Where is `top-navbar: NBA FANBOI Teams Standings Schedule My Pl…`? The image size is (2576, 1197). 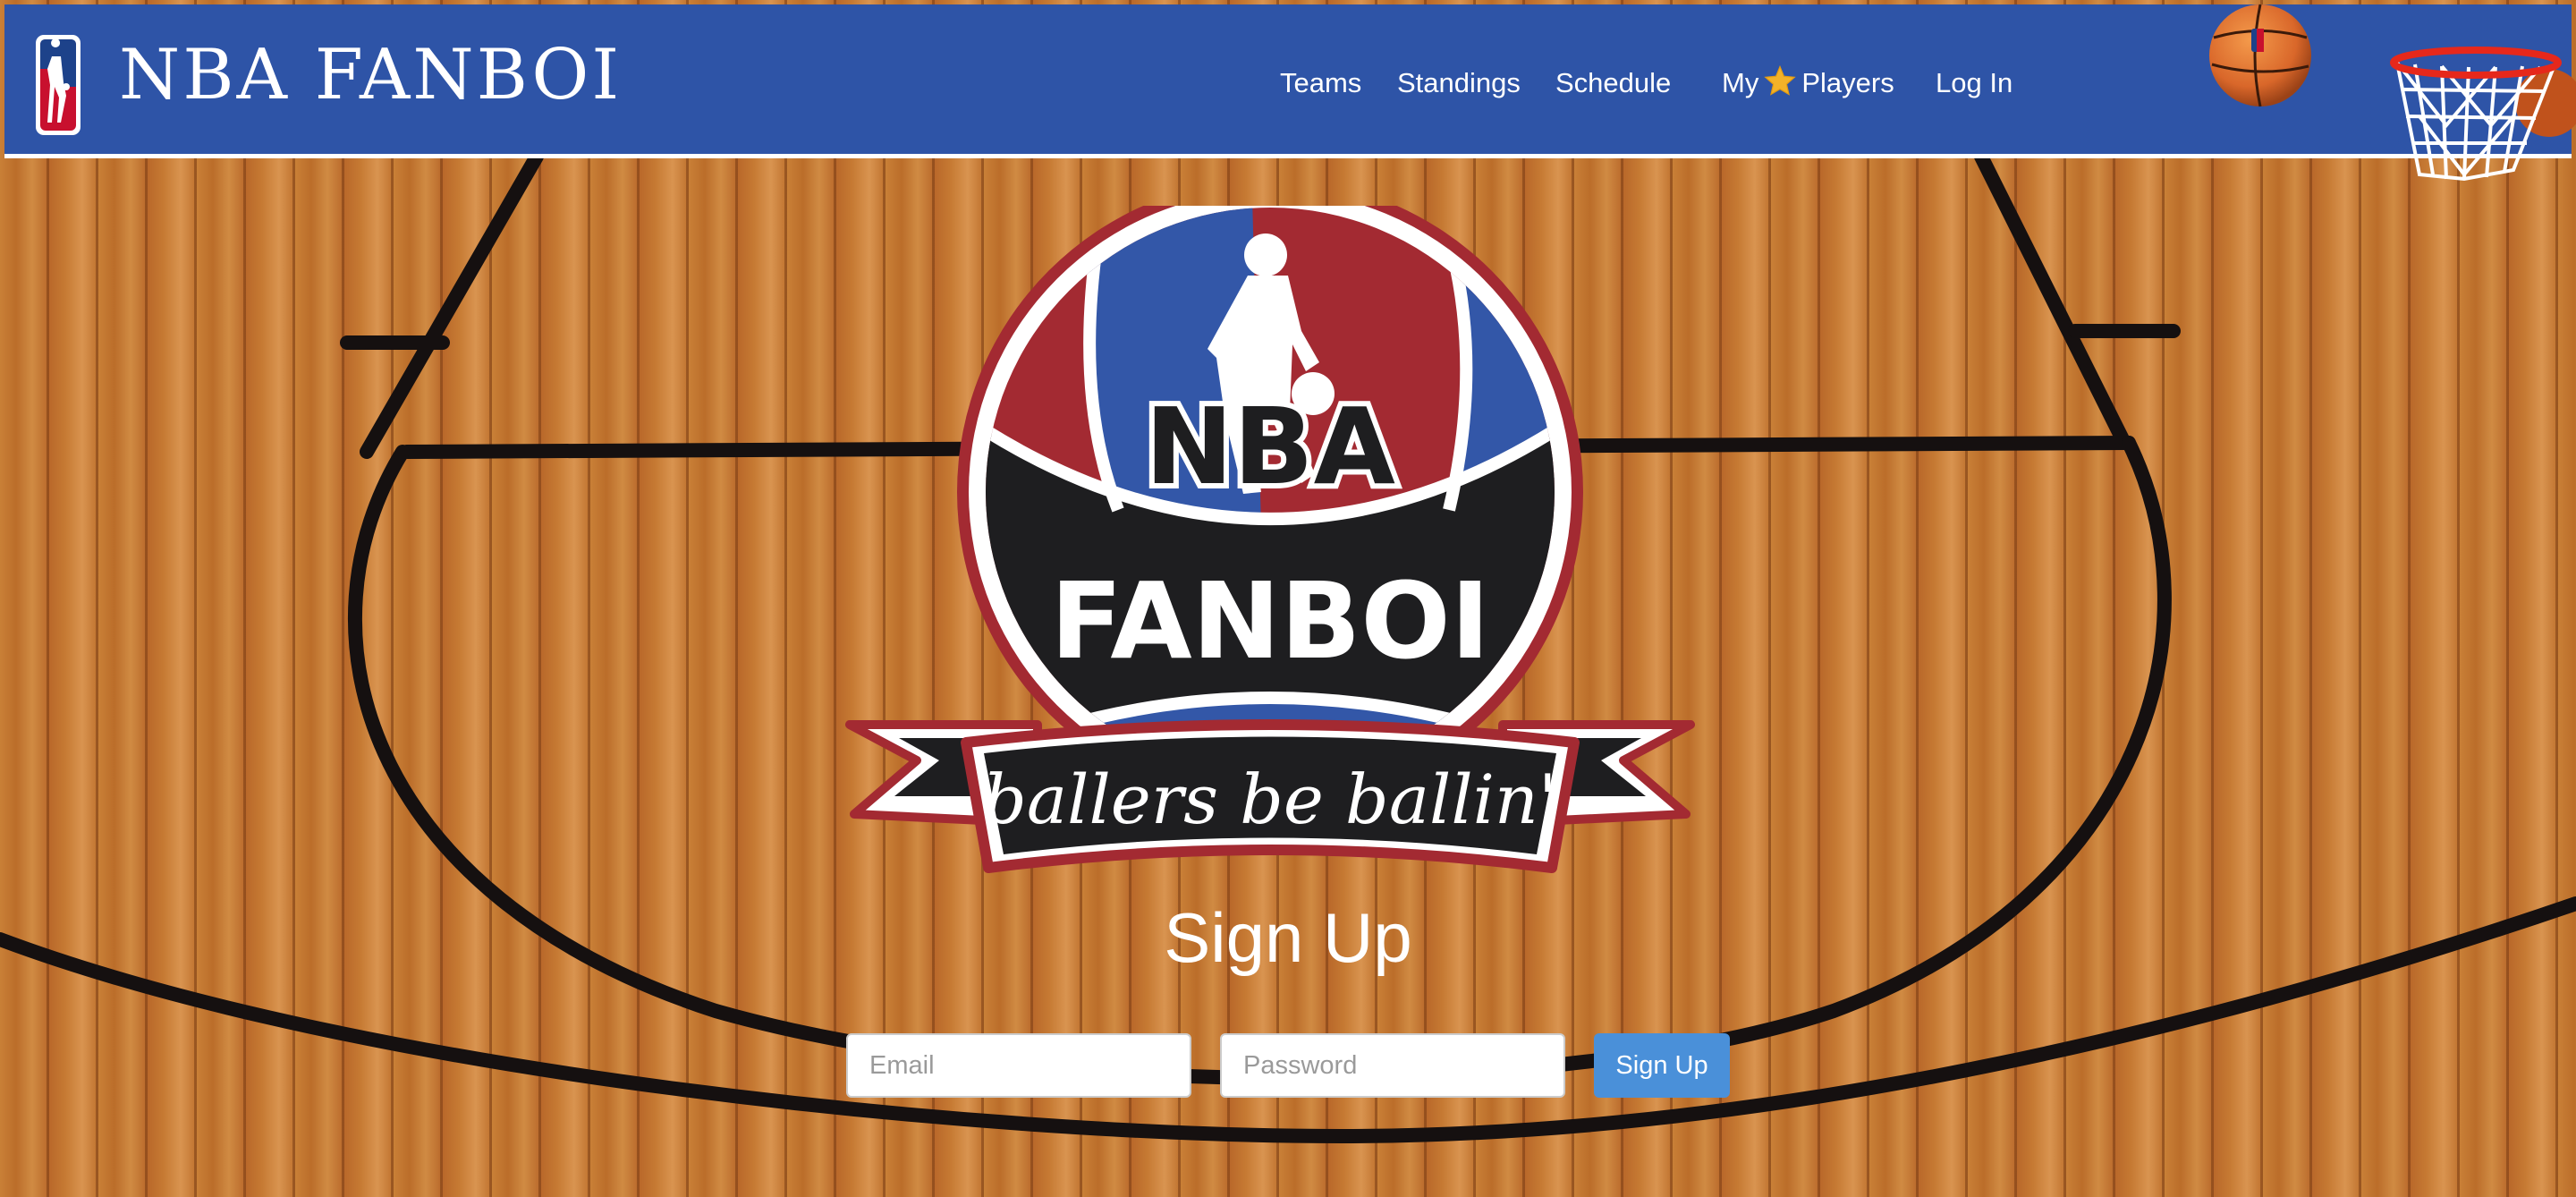 top-navbar: NBA FANBOI Teams Standings Schedule My Pl… is located at coordinates (1288, 81).